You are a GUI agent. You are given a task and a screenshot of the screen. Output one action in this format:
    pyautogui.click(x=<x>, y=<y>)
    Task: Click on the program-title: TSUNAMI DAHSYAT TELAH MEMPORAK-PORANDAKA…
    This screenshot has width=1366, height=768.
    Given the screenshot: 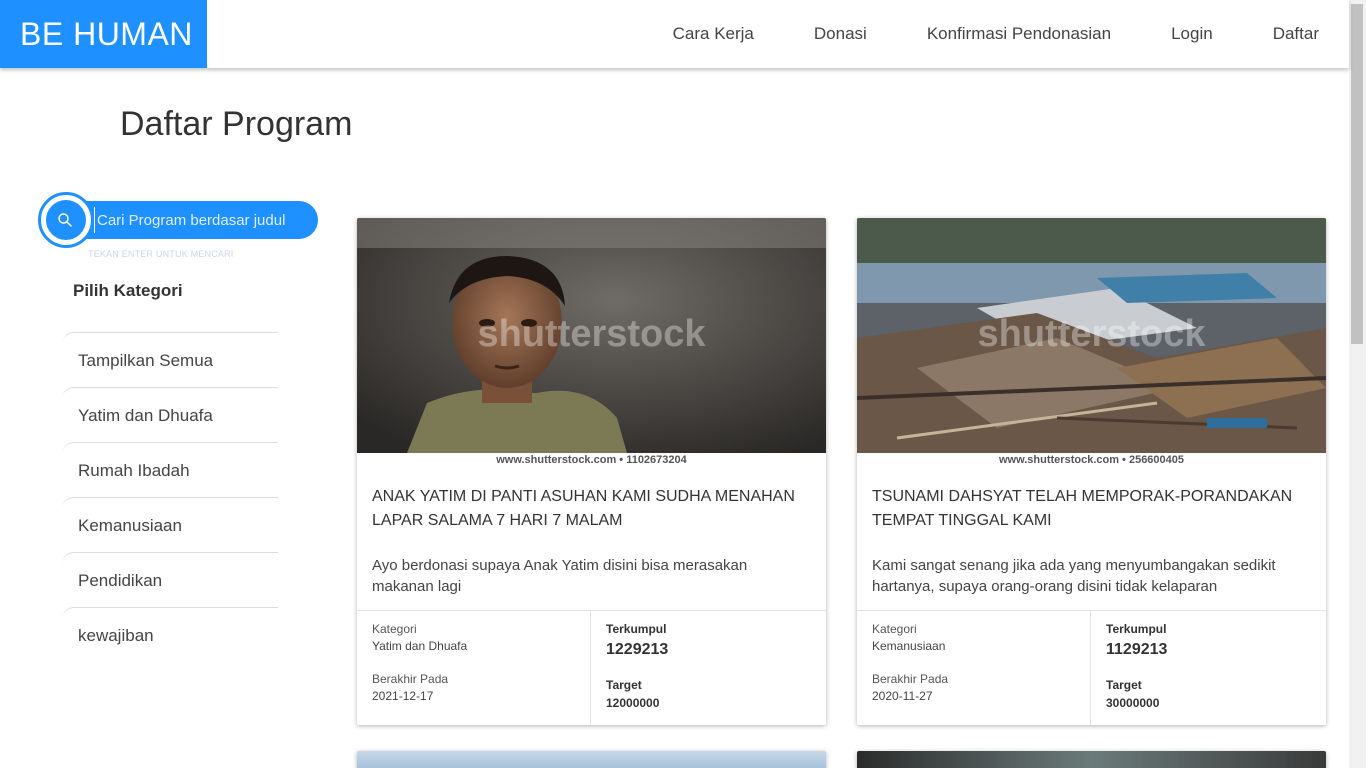 What is the action you would take?
    pyautogui.click(x=1091, y=511)
    